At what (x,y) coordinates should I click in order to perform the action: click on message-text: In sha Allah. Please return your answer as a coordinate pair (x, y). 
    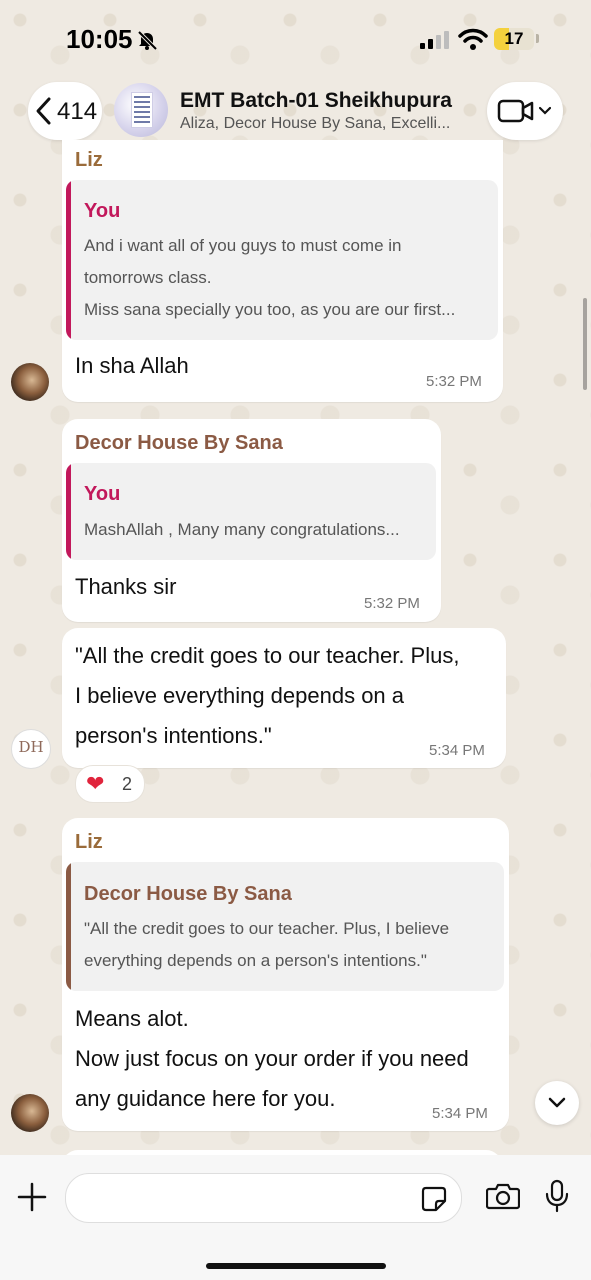
    Looking at the image, I should click on (132, 365).